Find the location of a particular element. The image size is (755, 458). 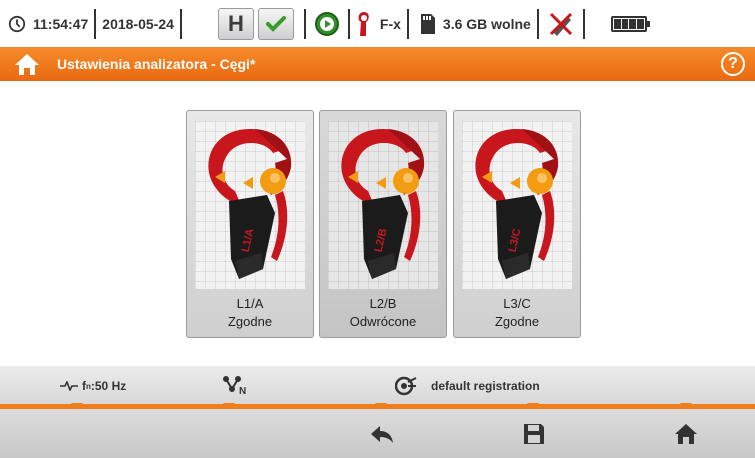

clamp-icon is located at coordinates (363, 23).